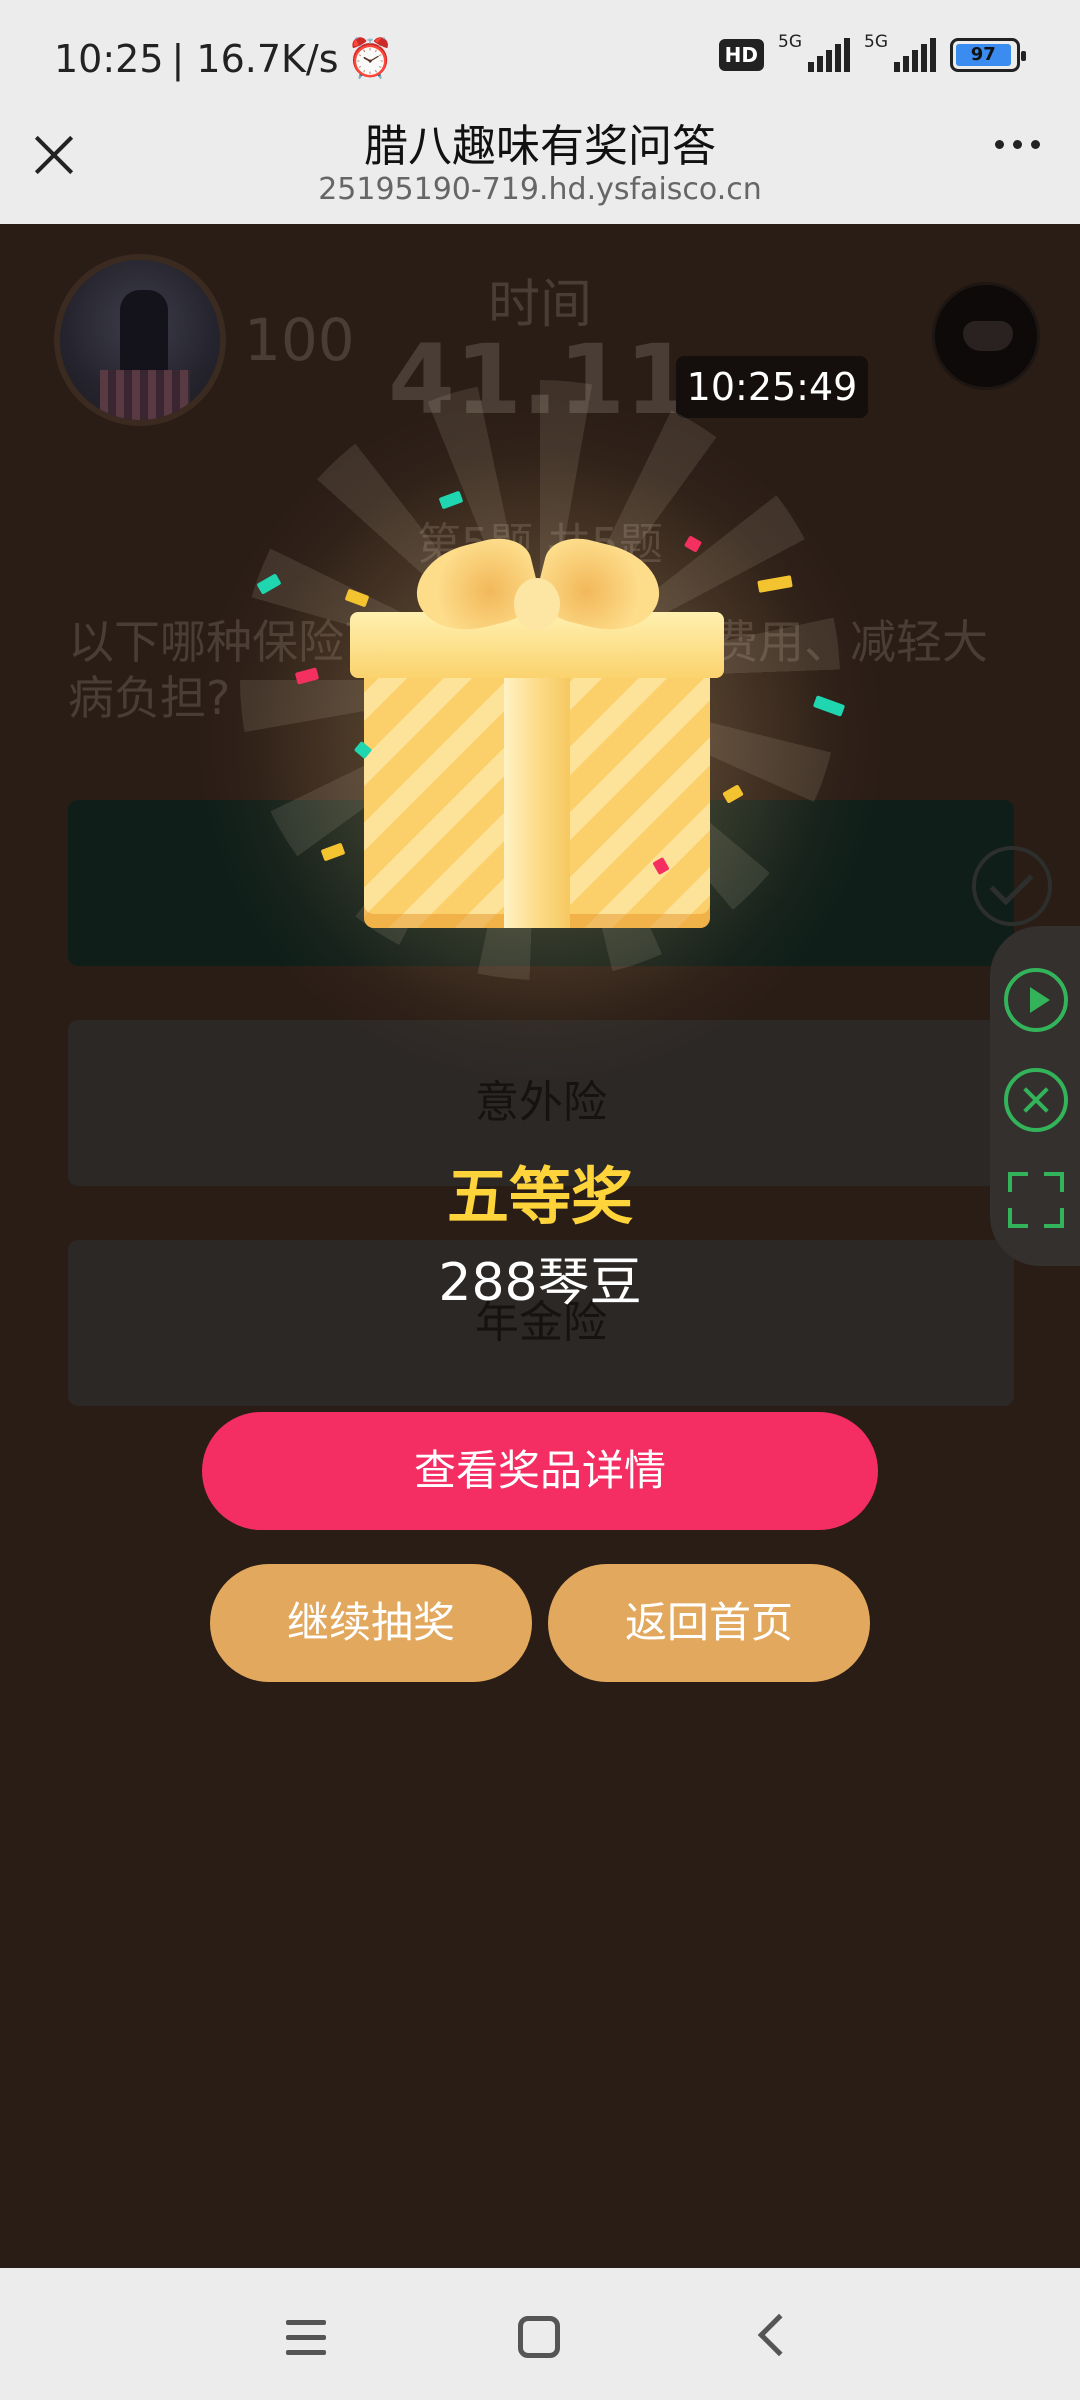 This screenshot has height=2400, width=1080. I want to click on prize-level: 五等奖, so click(539, 1196).